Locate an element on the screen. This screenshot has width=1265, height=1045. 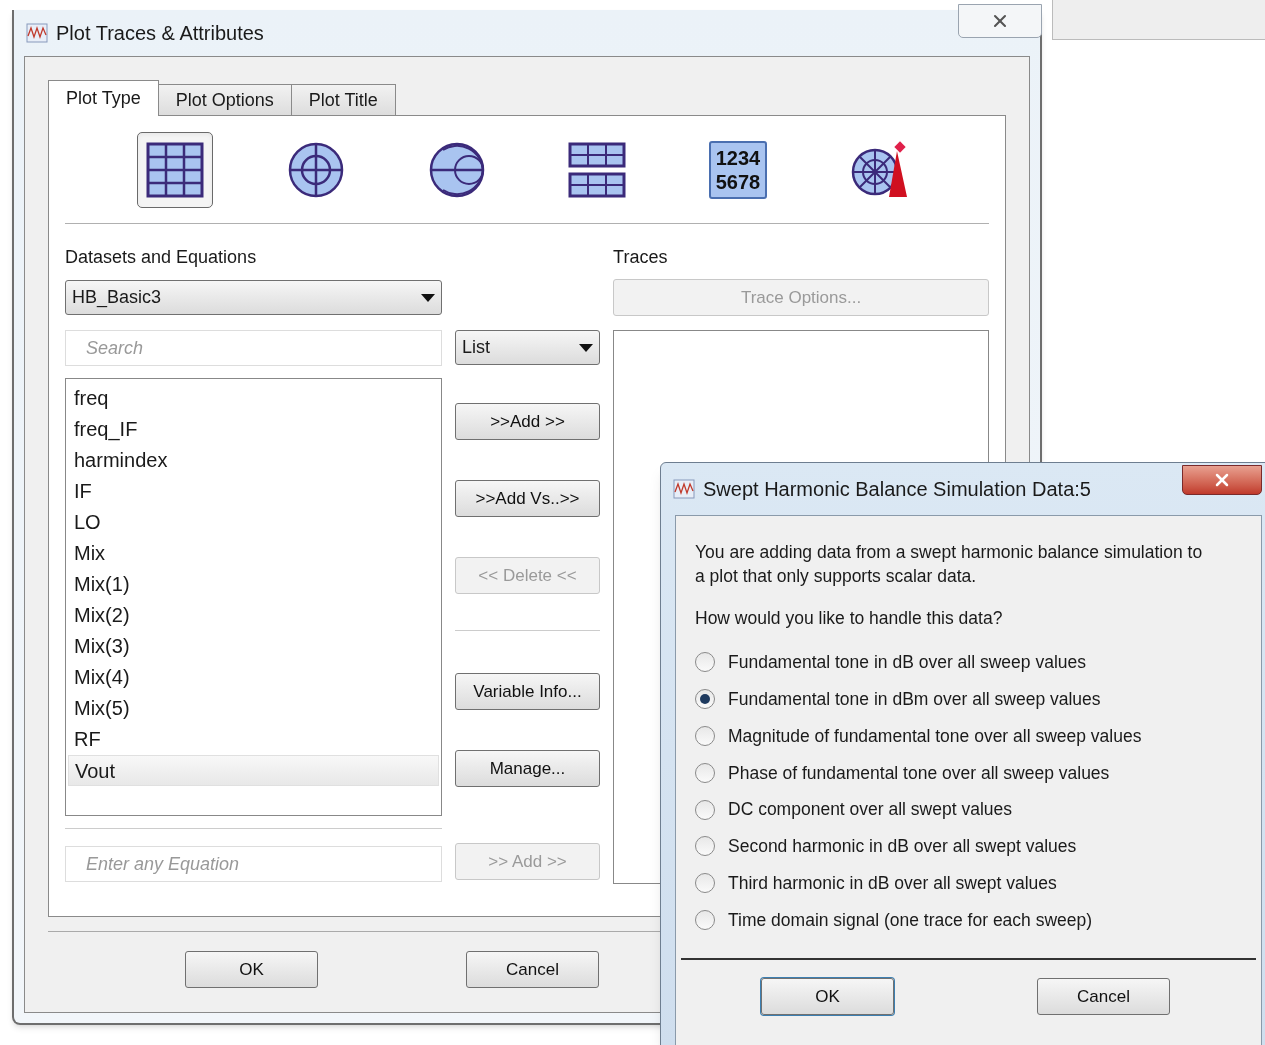
tab: Plot Options is located at coordinates (224, 99).